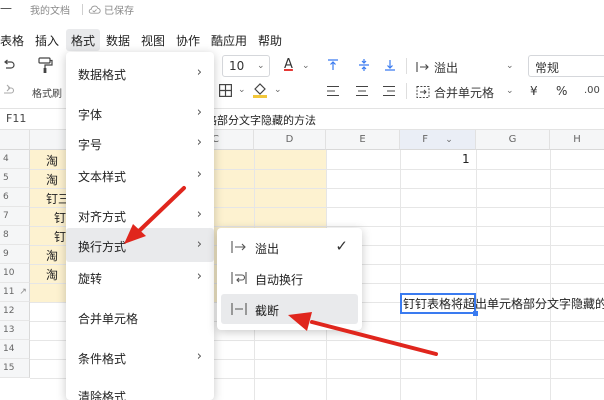 The height and width of the screenshot is (400, 604). What do you see at coordinates (468, 67) in the screenshot?
I see `wrap-mode-select: 溢出 ⌄` at bounding box center [468, 67].